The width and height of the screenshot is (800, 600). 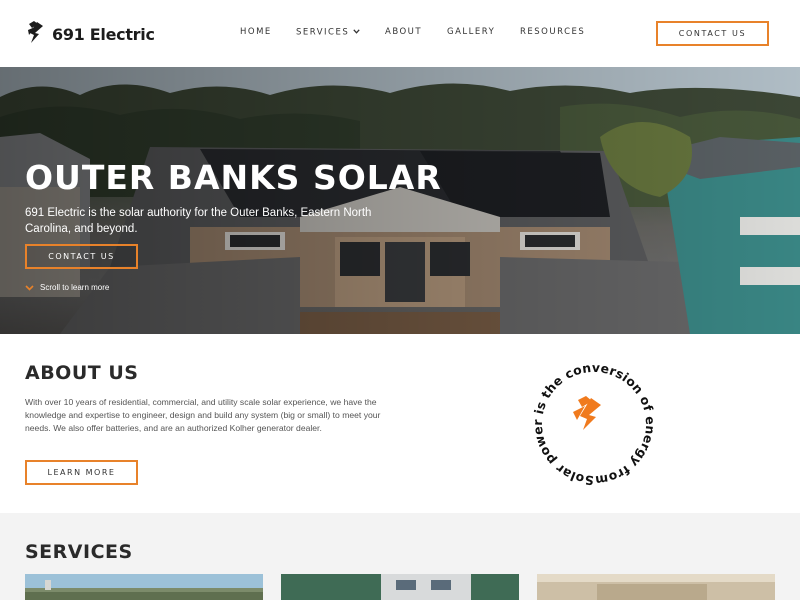 What do you see at coordinates (233, 177) in the screenshot?
I see `hero-title: OUTER BANKS SOLAR` at bounding box center [233, 177].